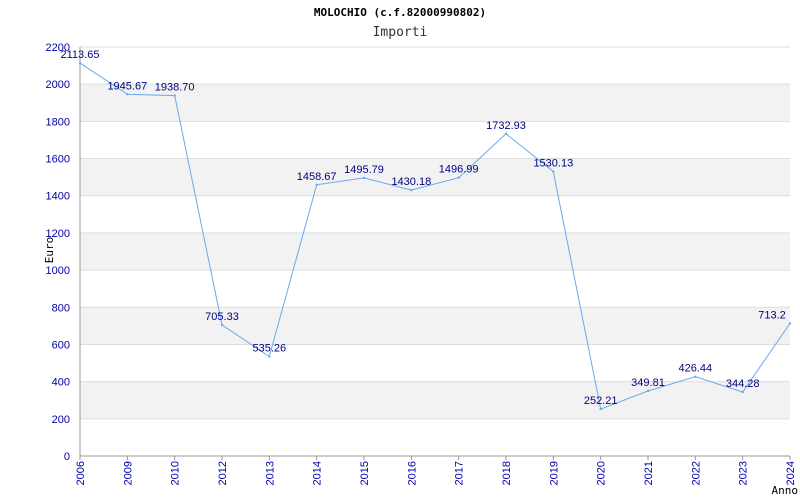  What do you see at coordinates (67, 457) in the screenshot?
I see `y-tick-label: 0` at bounding box center [67, 457].